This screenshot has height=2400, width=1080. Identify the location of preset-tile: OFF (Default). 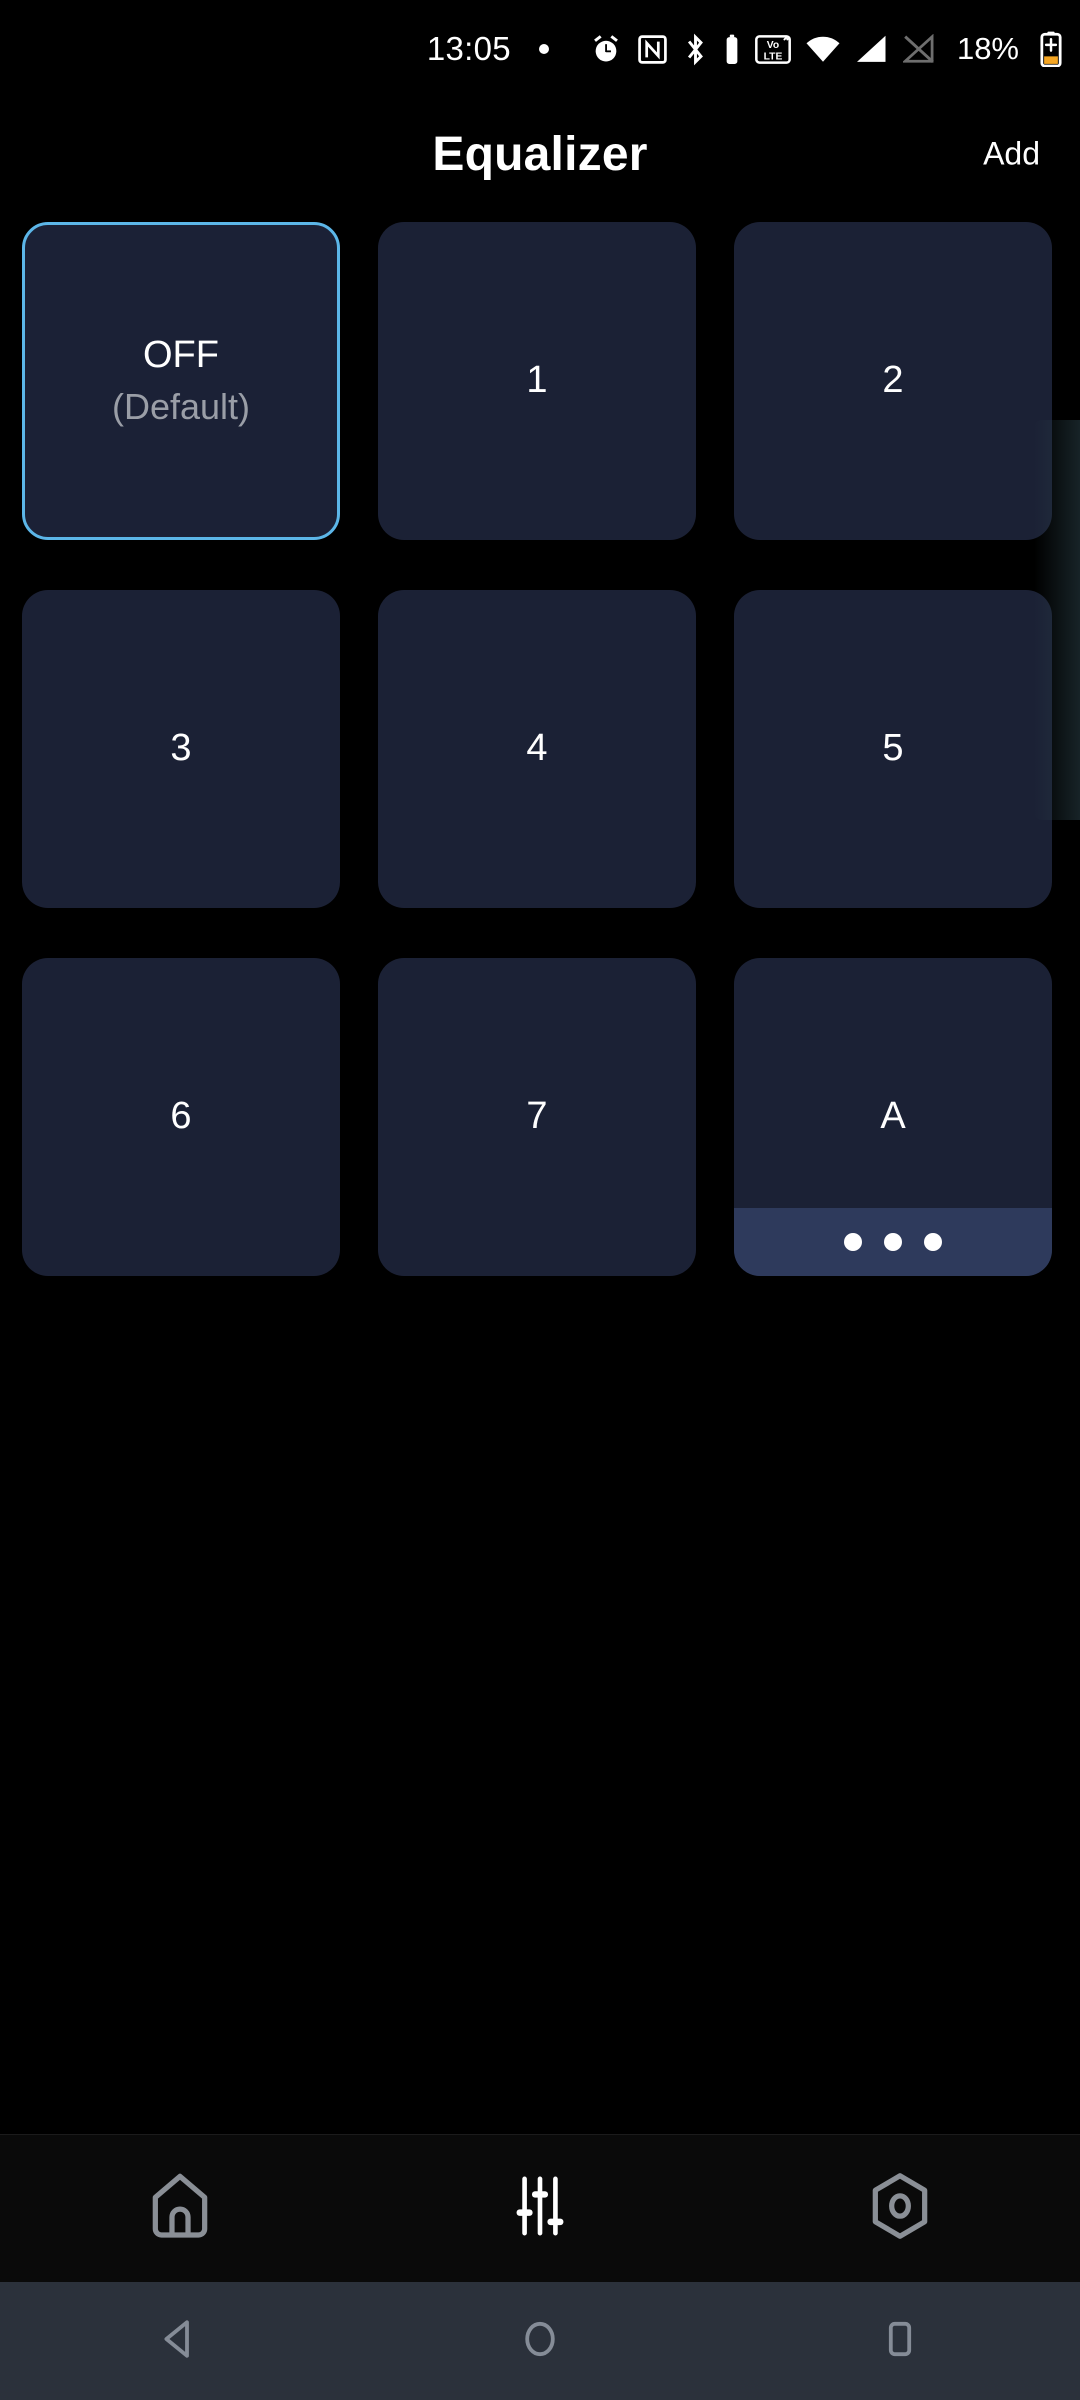
(181, 381).